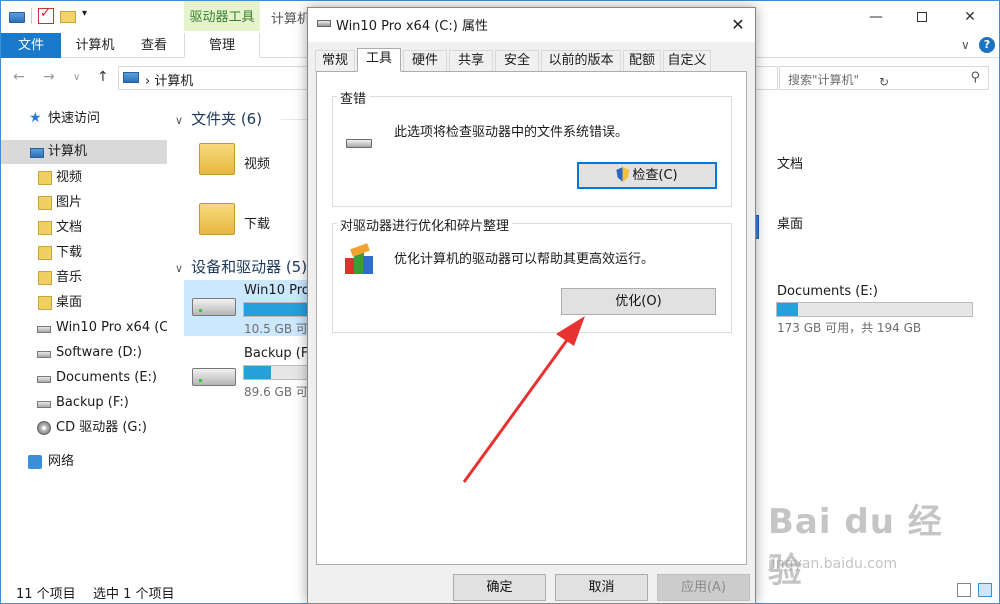  What do you see at coordinates (101, 427) in the screenshot?
I see `sidebar-item-label: CD 驱动器 (G:)` at bounding box center [101, 427].